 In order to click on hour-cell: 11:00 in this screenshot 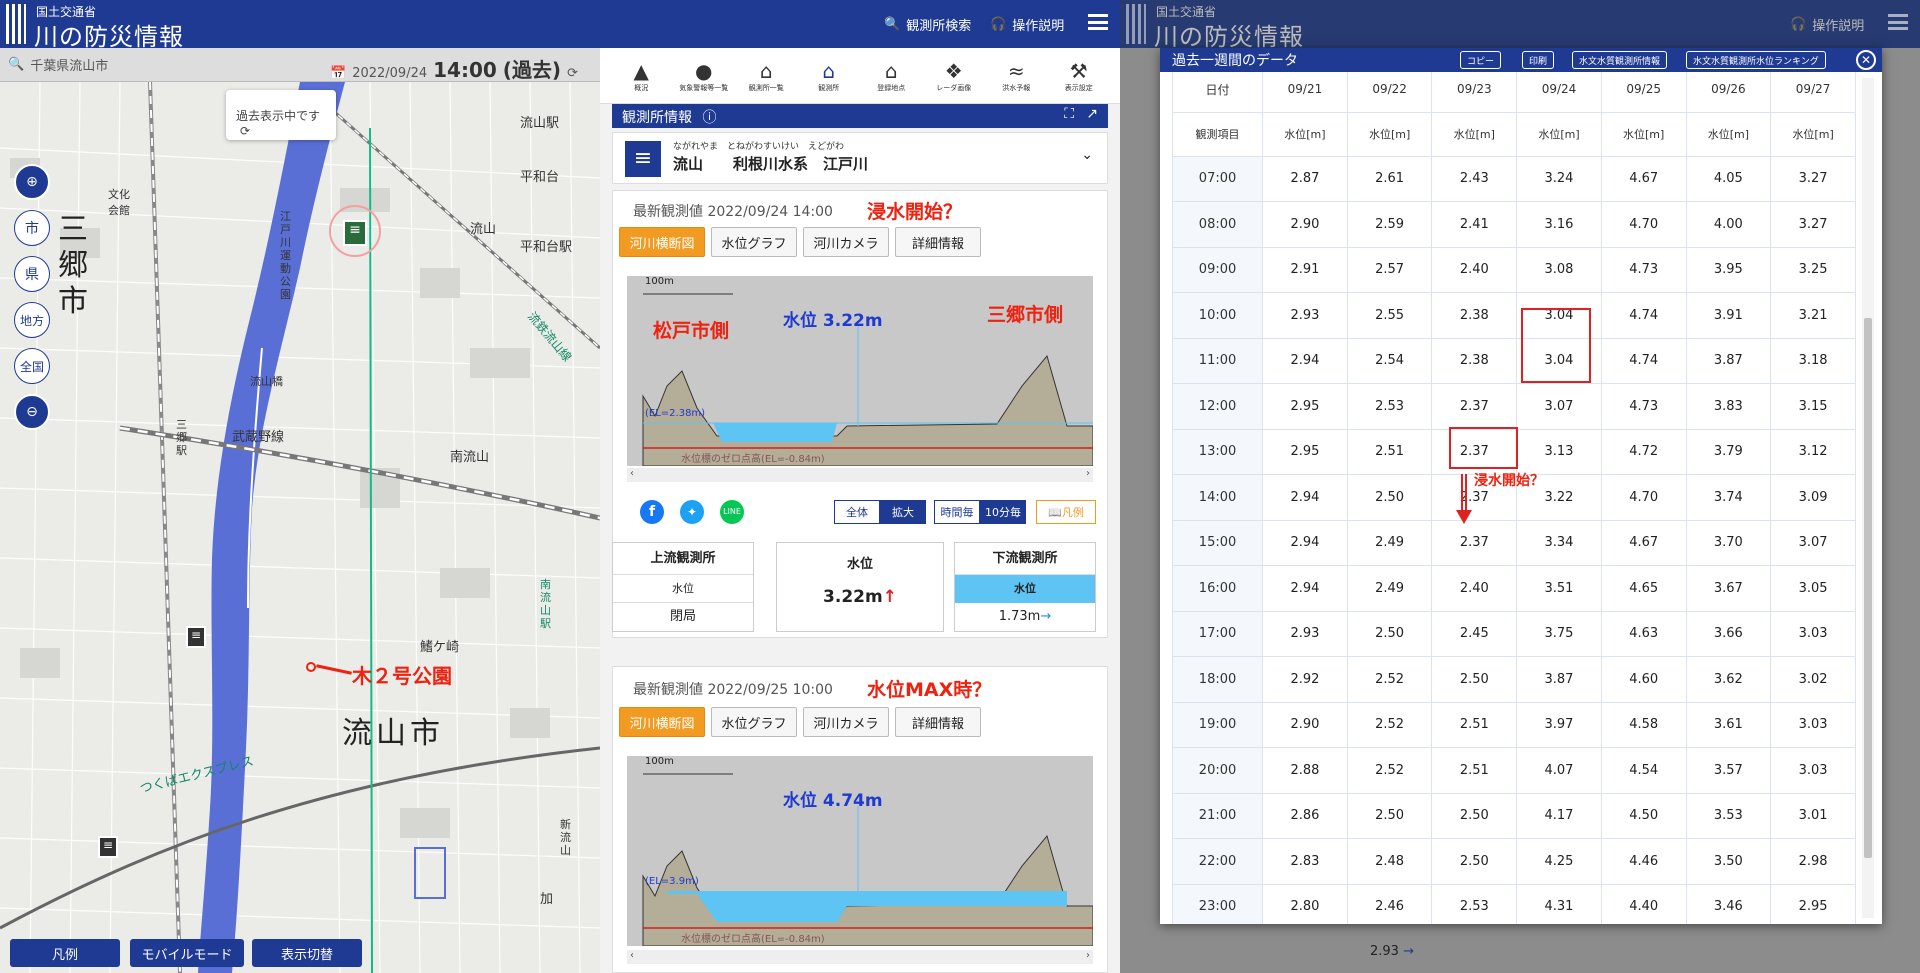, I will do `click(1217, 360)`.